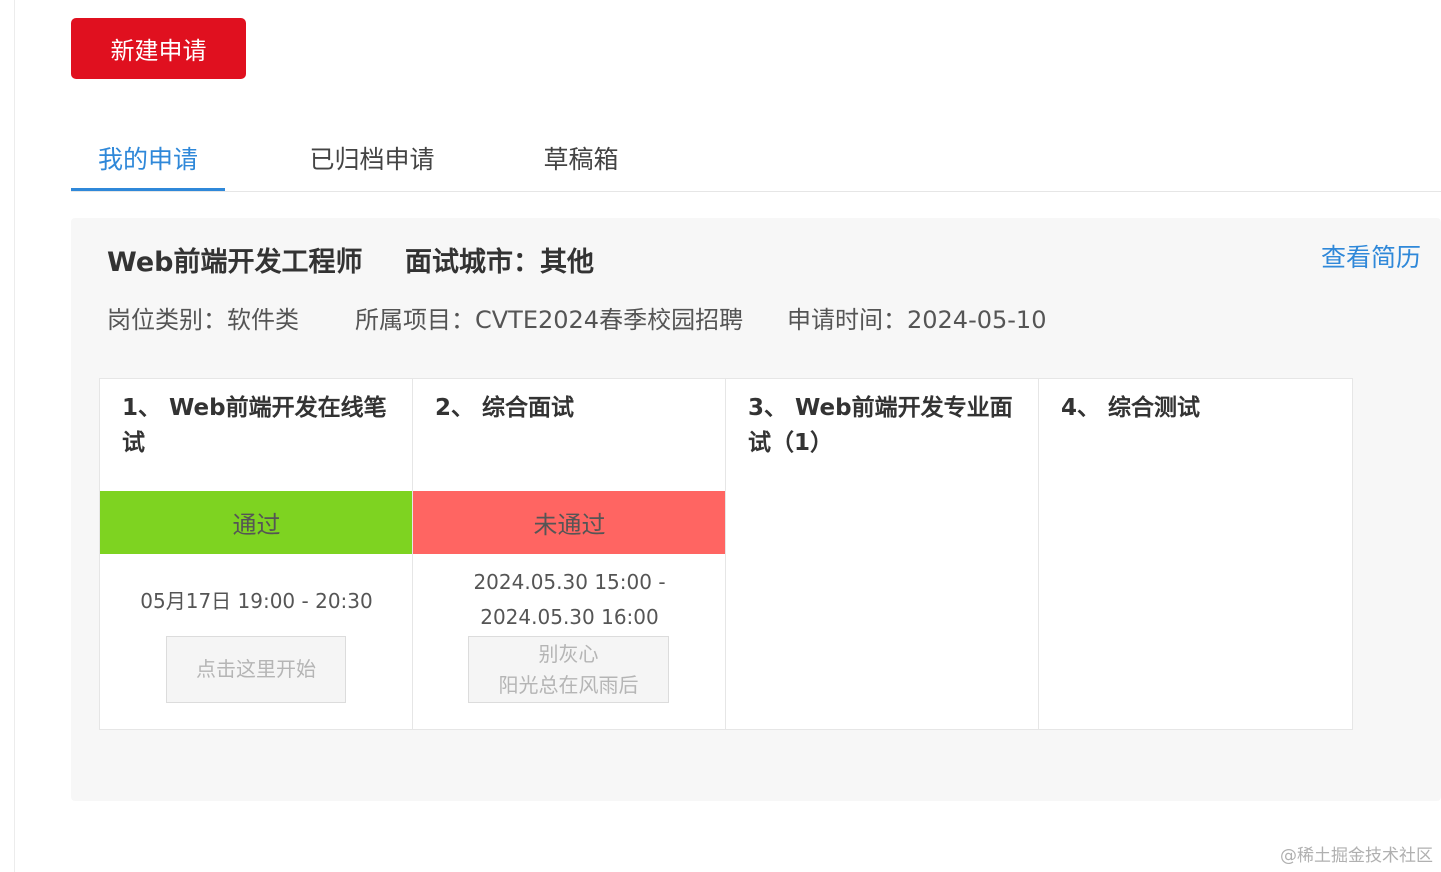 Image resolution: width=1441 pixels, height=872 pixels. What do you see at coordinates (505, 408) in the screenshot?
I see `stage-title: 2、 综合面试` at bounding box center [505, 408].